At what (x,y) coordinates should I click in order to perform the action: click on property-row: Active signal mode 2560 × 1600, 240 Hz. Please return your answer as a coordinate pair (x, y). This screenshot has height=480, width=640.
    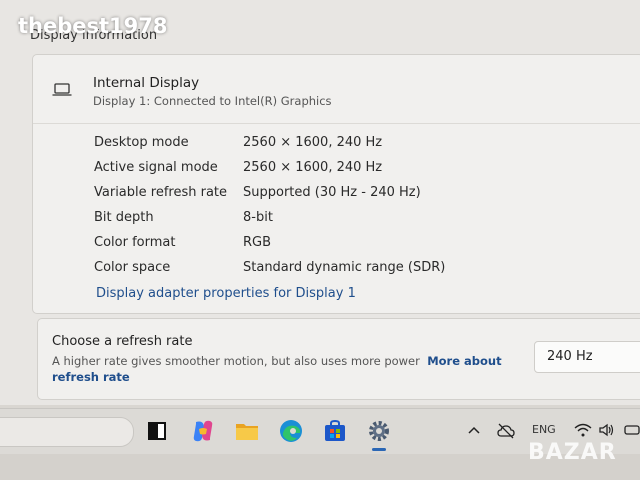
    Looking at the image, I should click on (364, 172).